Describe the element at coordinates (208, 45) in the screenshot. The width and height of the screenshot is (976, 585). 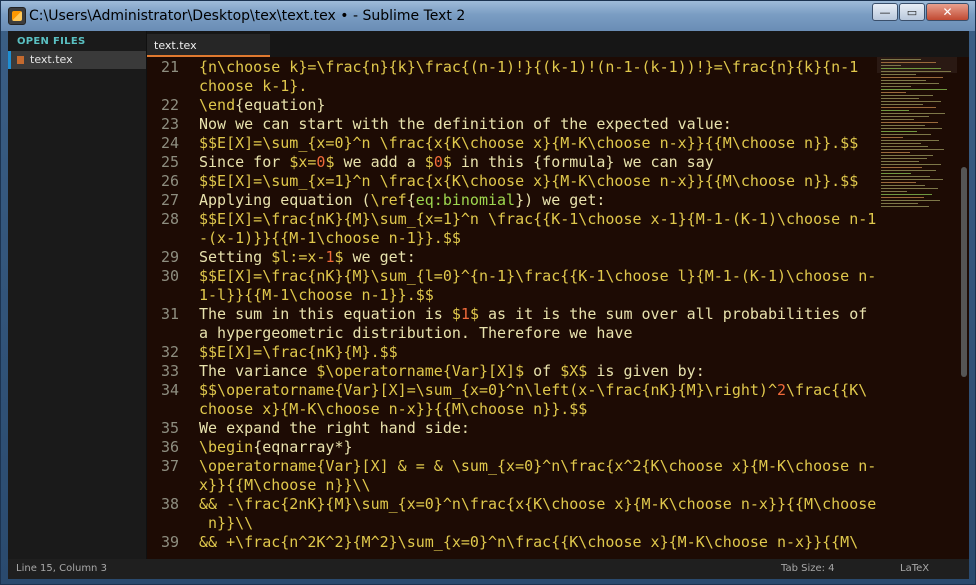
I see `tab-text-tex: text.tex` at that location.